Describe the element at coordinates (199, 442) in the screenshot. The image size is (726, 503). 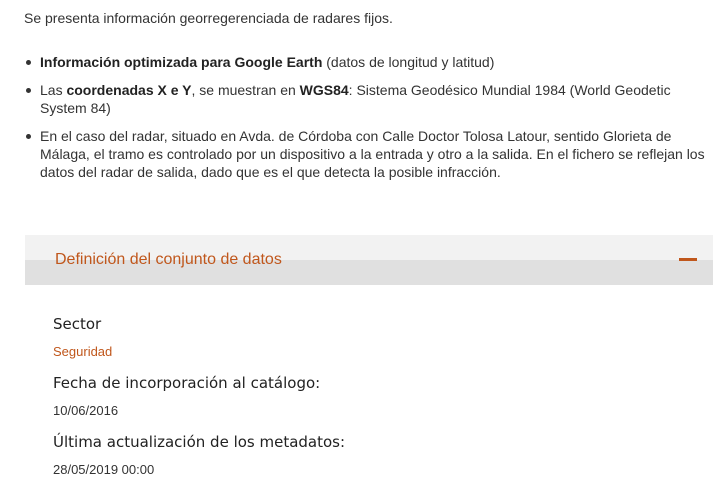
I see `ultima-actualizacion-label: Última actualización de los metadatos:` at that location.